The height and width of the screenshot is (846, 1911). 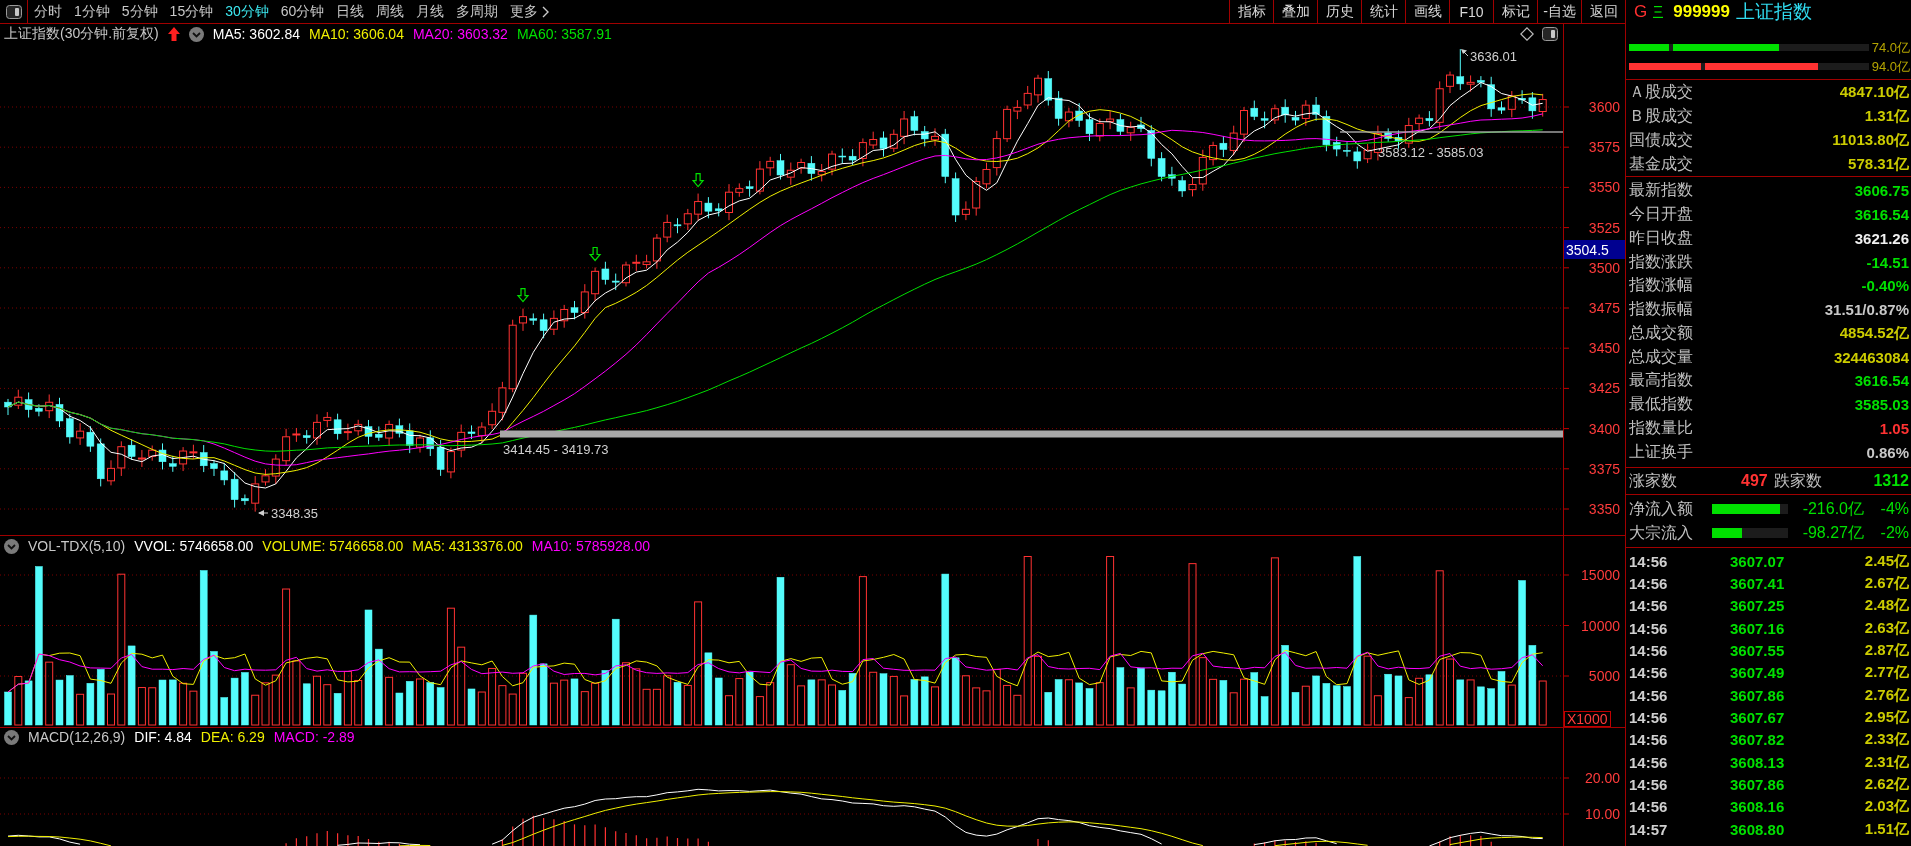 I want to click on stat-label: 指数涨幅, so click(x=1661, y=285).